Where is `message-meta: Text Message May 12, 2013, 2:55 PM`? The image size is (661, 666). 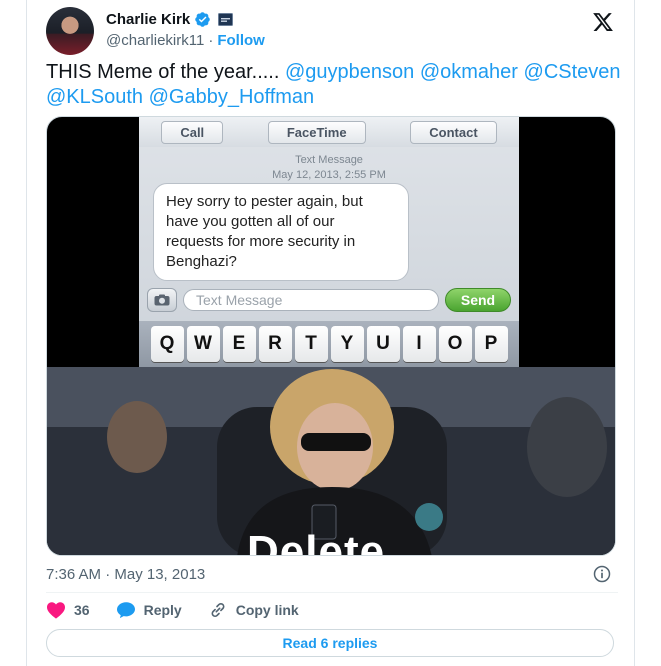 message-meta: Text Message May 12, 2013, 2:55 PM is located at coordinates (329, 168).